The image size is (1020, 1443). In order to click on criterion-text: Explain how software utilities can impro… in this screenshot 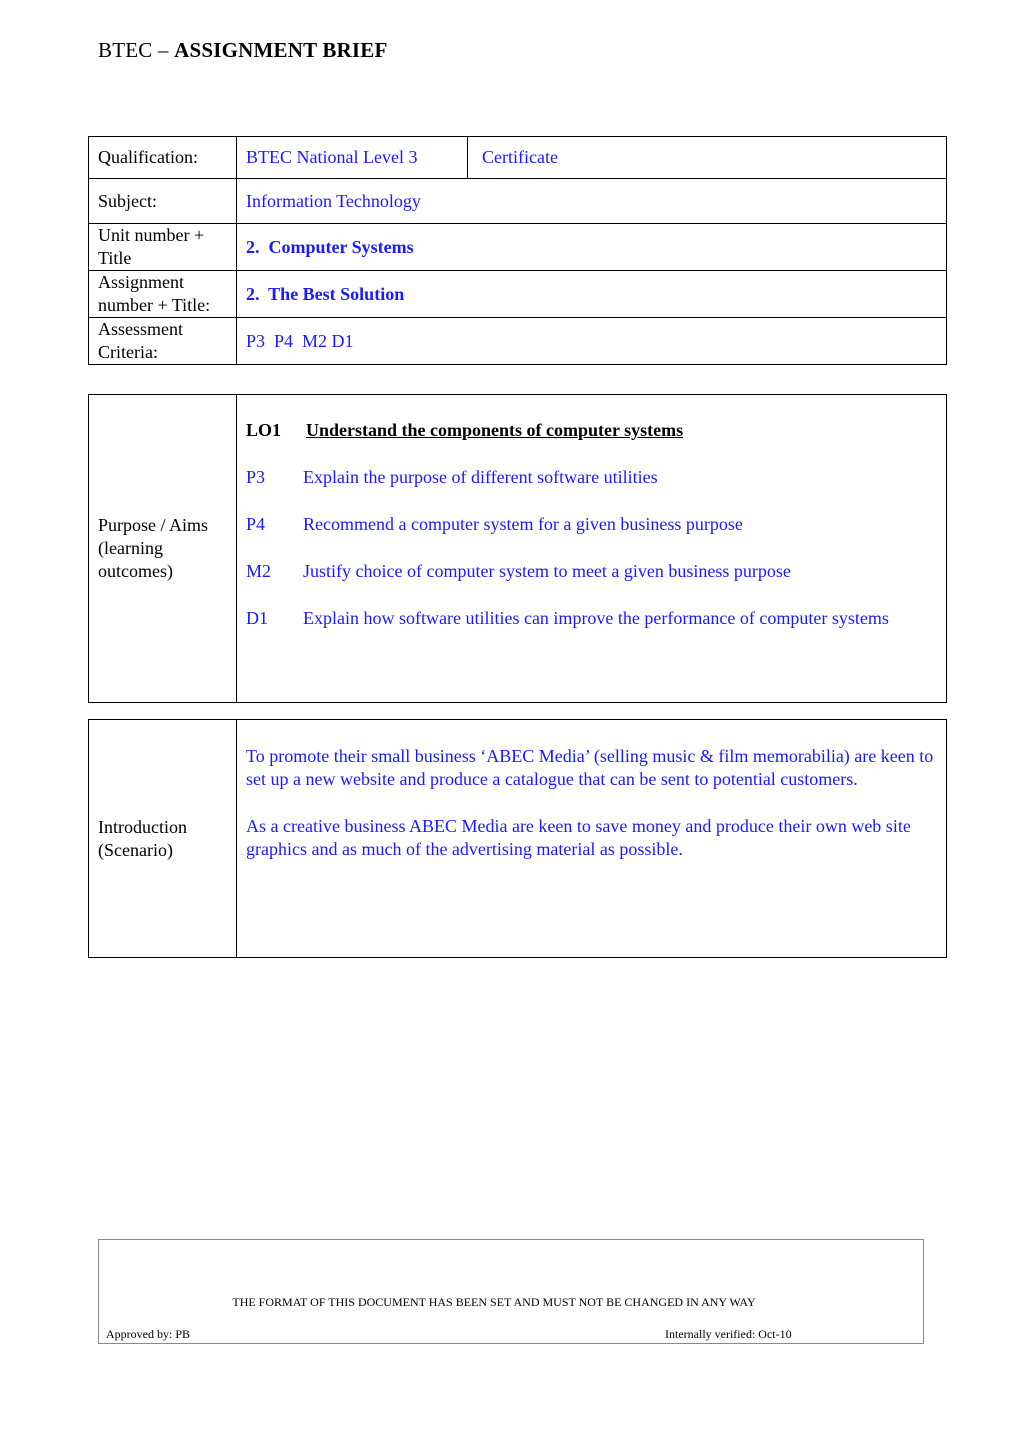, I will do `click(596, 618)`.